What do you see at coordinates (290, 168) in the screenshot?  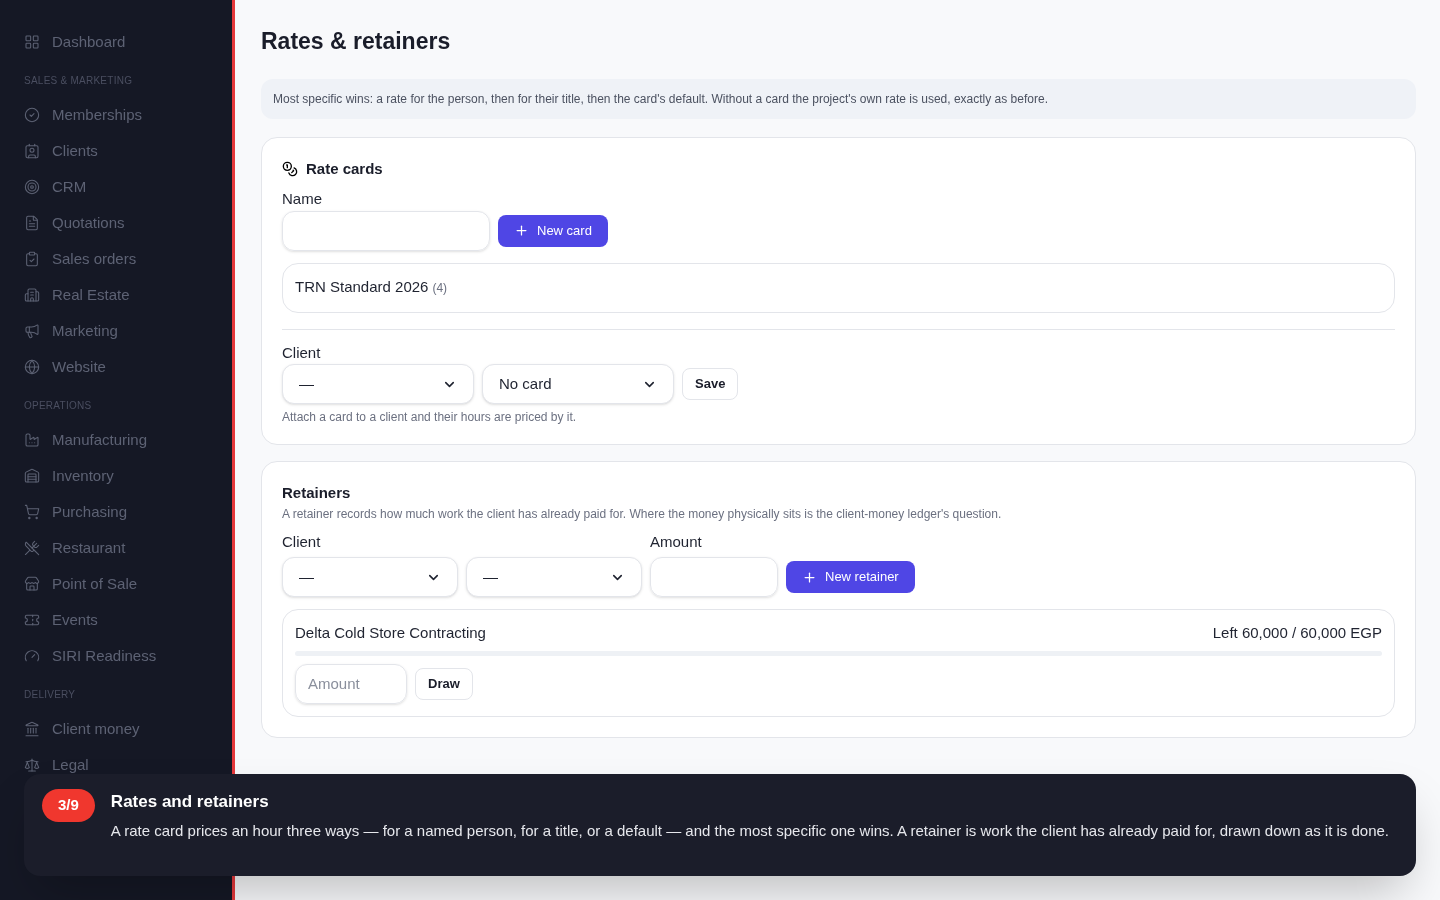 I see `coins-icon` at bounding box center [290, 168].